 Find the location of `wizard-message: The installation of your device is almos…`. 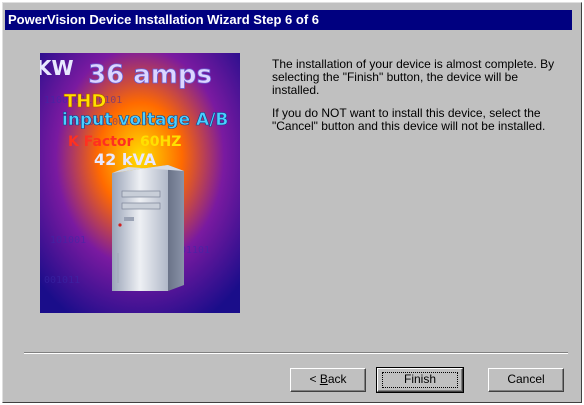

wizard-message: The installation of your device is almos… is located at coordinates (418, 100).